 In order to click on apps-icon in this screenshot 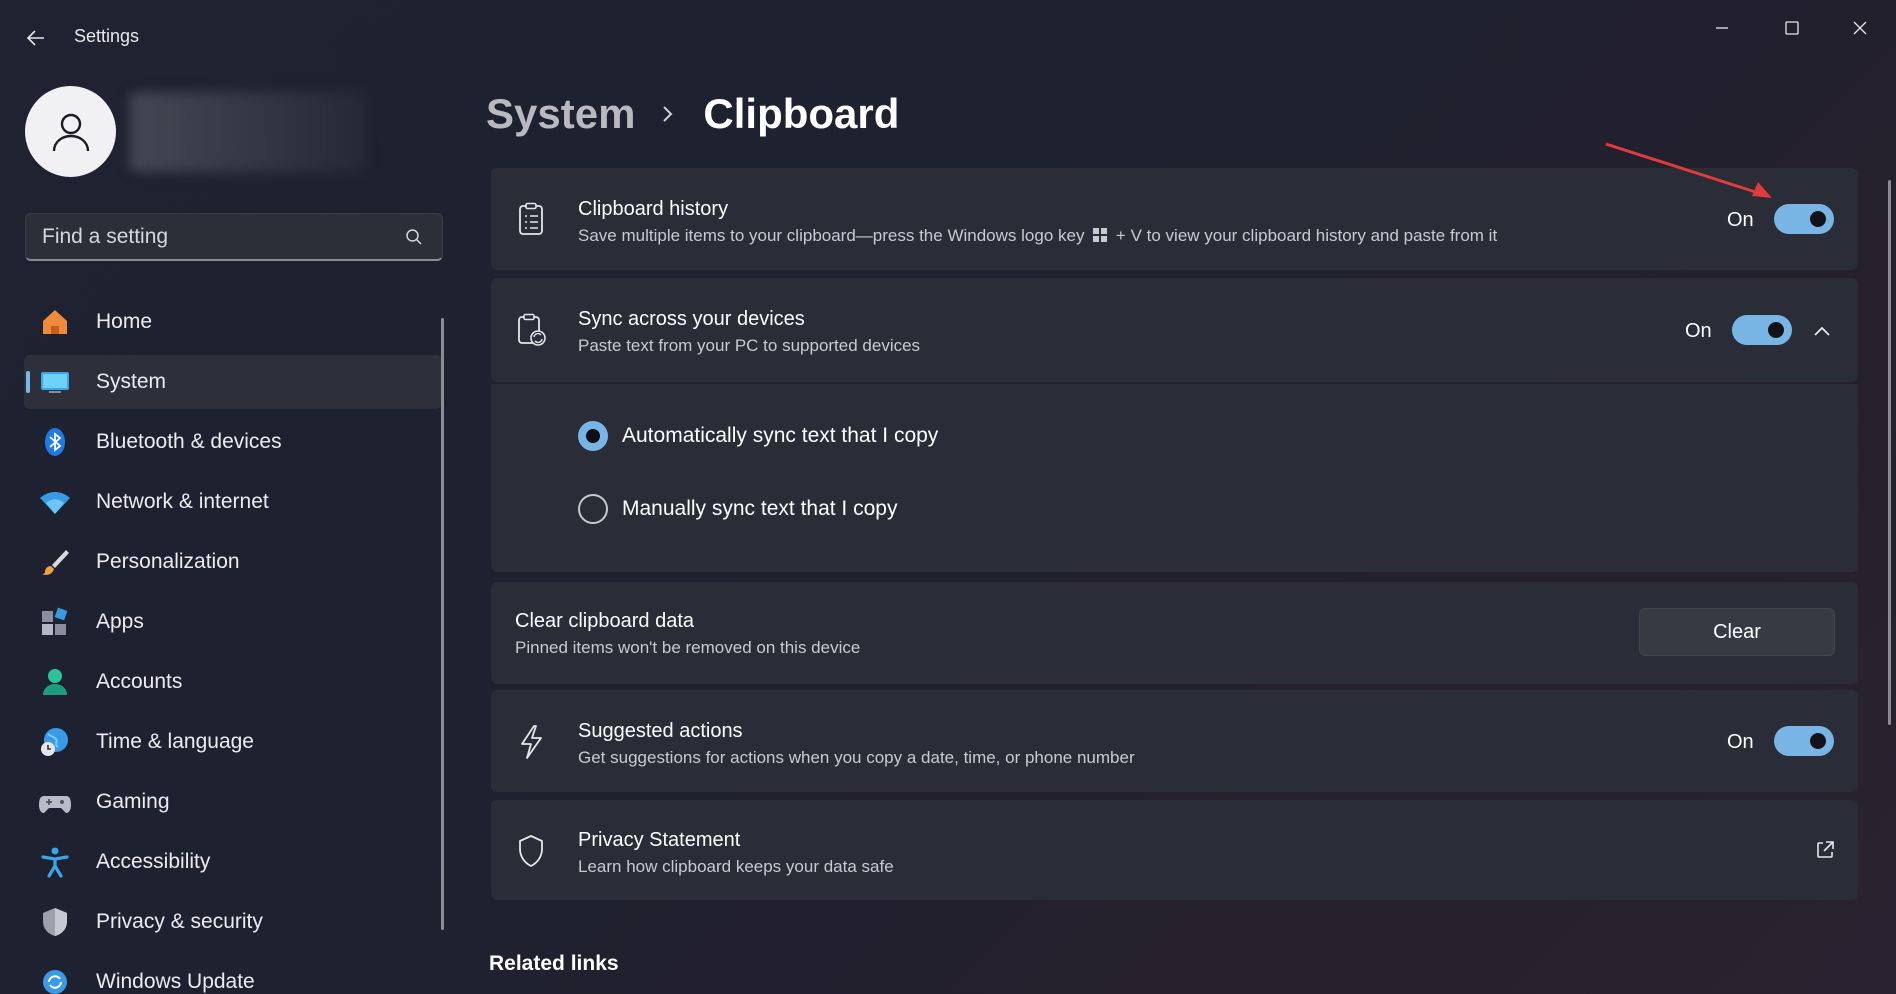, I will do `click(55, 622)`.